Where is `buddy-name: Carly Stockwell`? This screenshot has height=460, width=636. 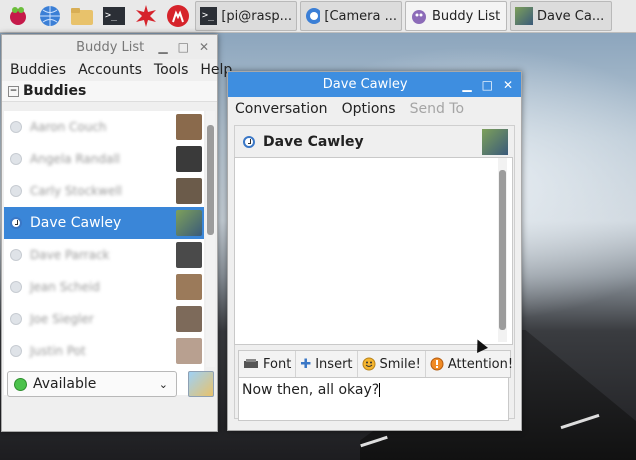
buddy-name: Carly Stockwell is located at coordinates (76, 191).